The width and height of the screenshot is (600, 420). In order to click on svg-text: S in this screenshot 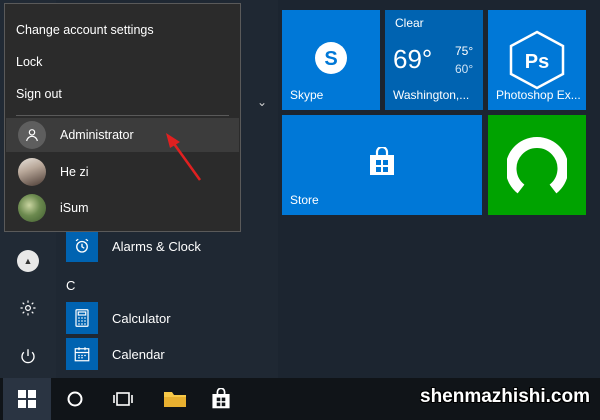, I will do `click(330, 59)`.